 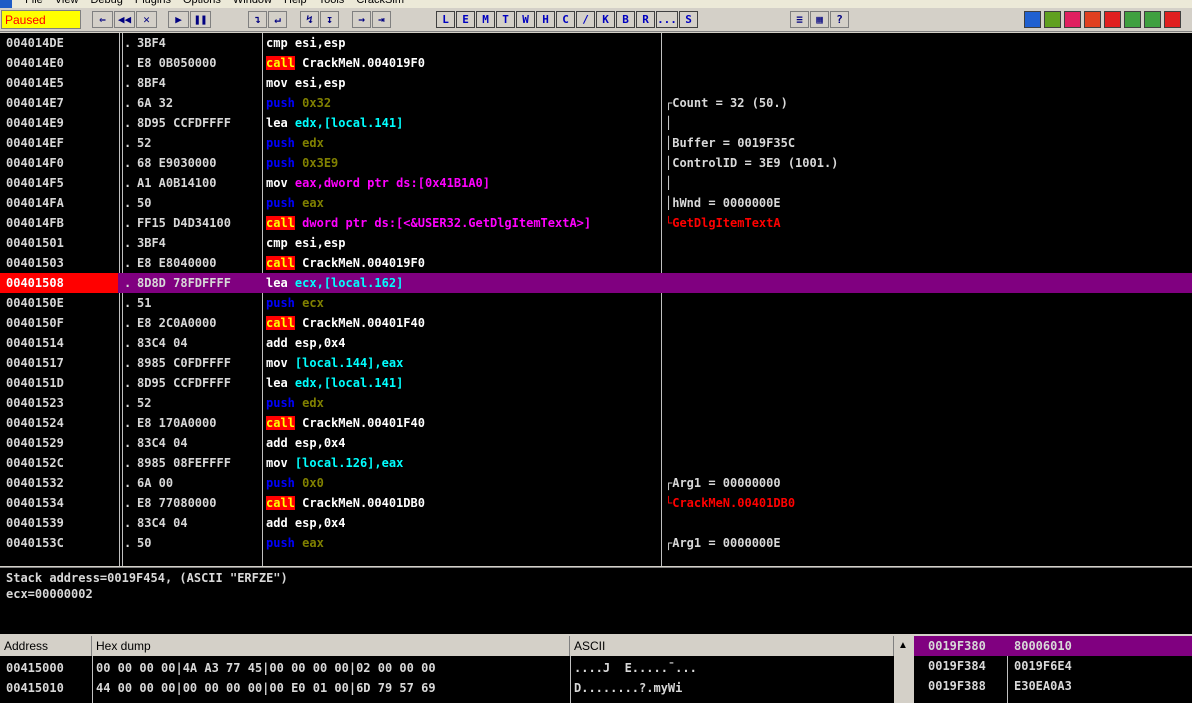 What do you see at coordinates (463, 503) in the screenshot?
I see `instruction-disassembly: call CrackMeN.00401DB0` at bounding box center [463, 503].